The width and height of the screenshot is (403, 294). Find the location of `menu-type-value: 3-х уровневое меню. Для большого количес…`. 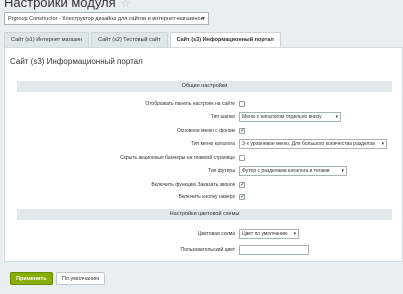

menu-type-value: 3-х уровневое меню. Для большого количес… is located at coordinates (308, 144).